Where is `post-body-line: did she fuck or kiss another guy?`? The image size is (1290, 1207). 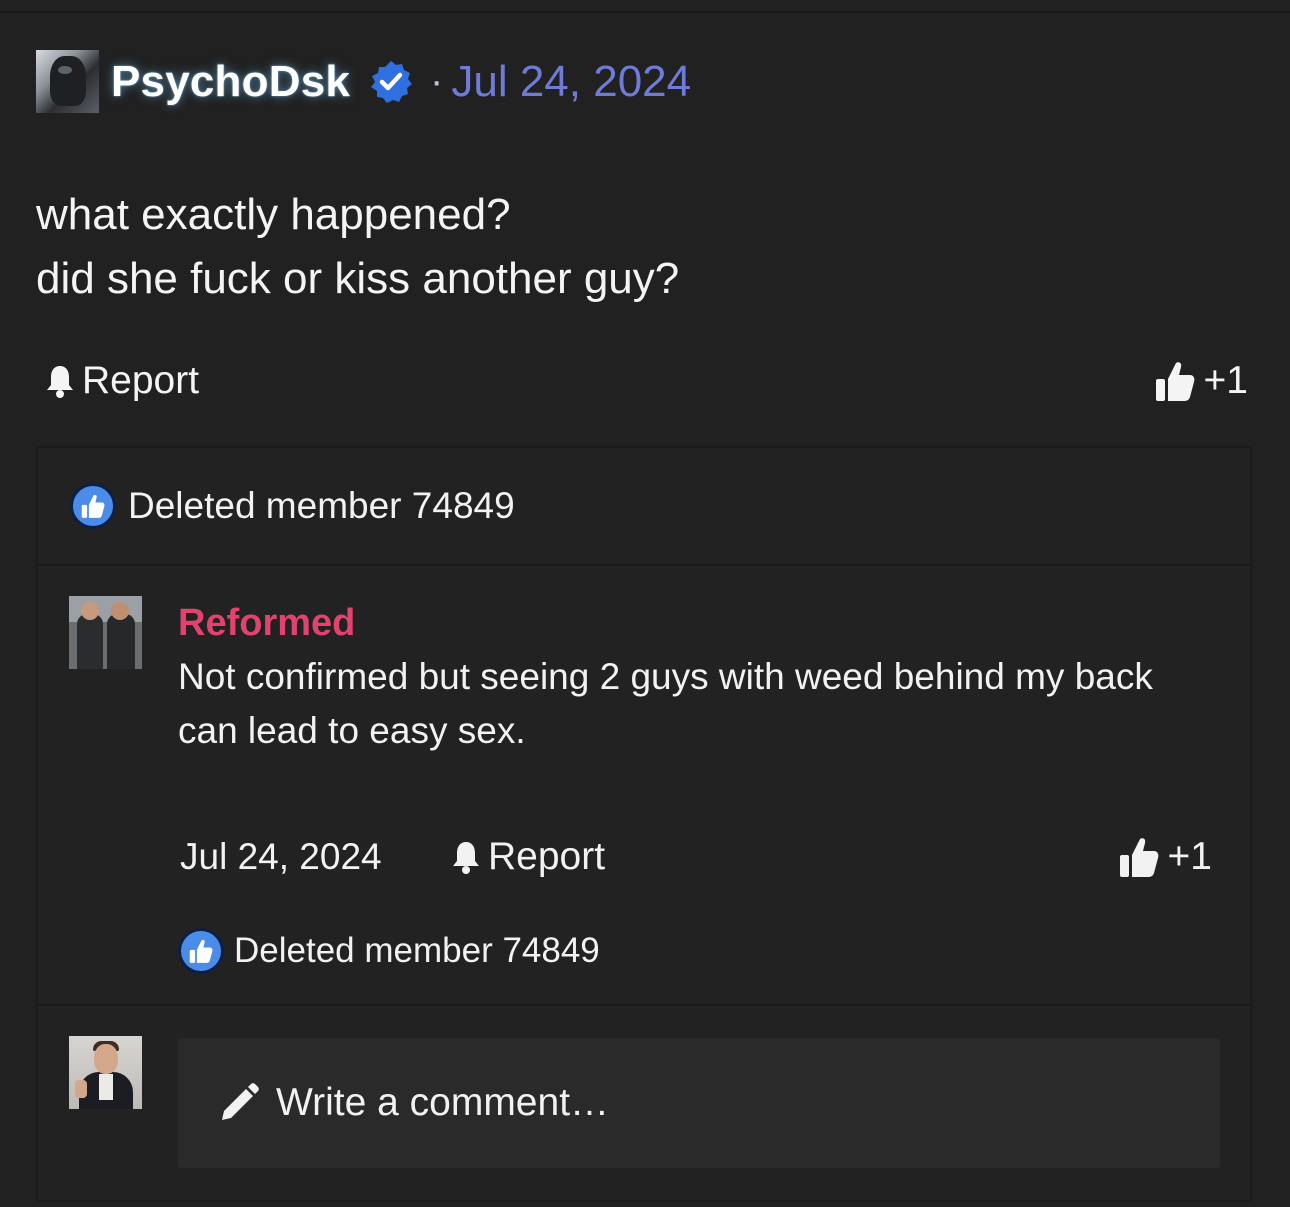
post-body-line: did she fuck or kiss another guy? is located at coordinates (358, 278).